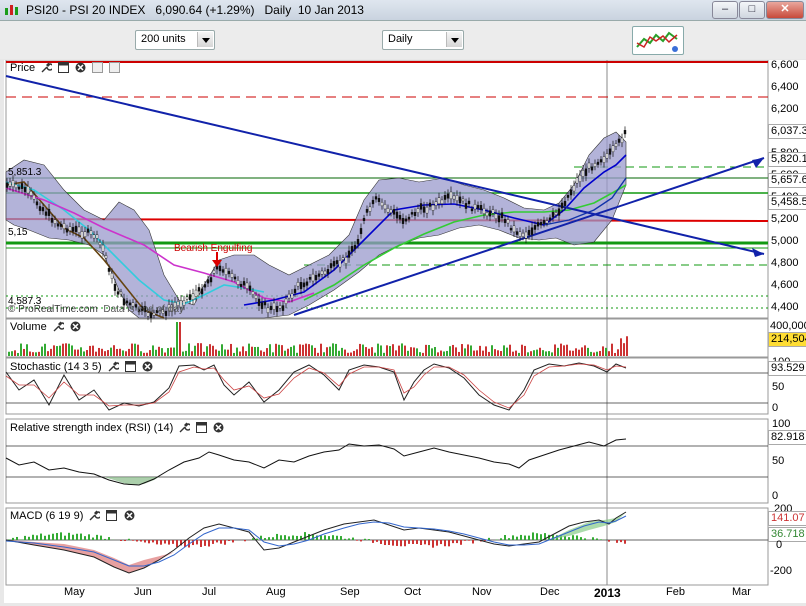  I want to click on download-icon, so click(114, 67).